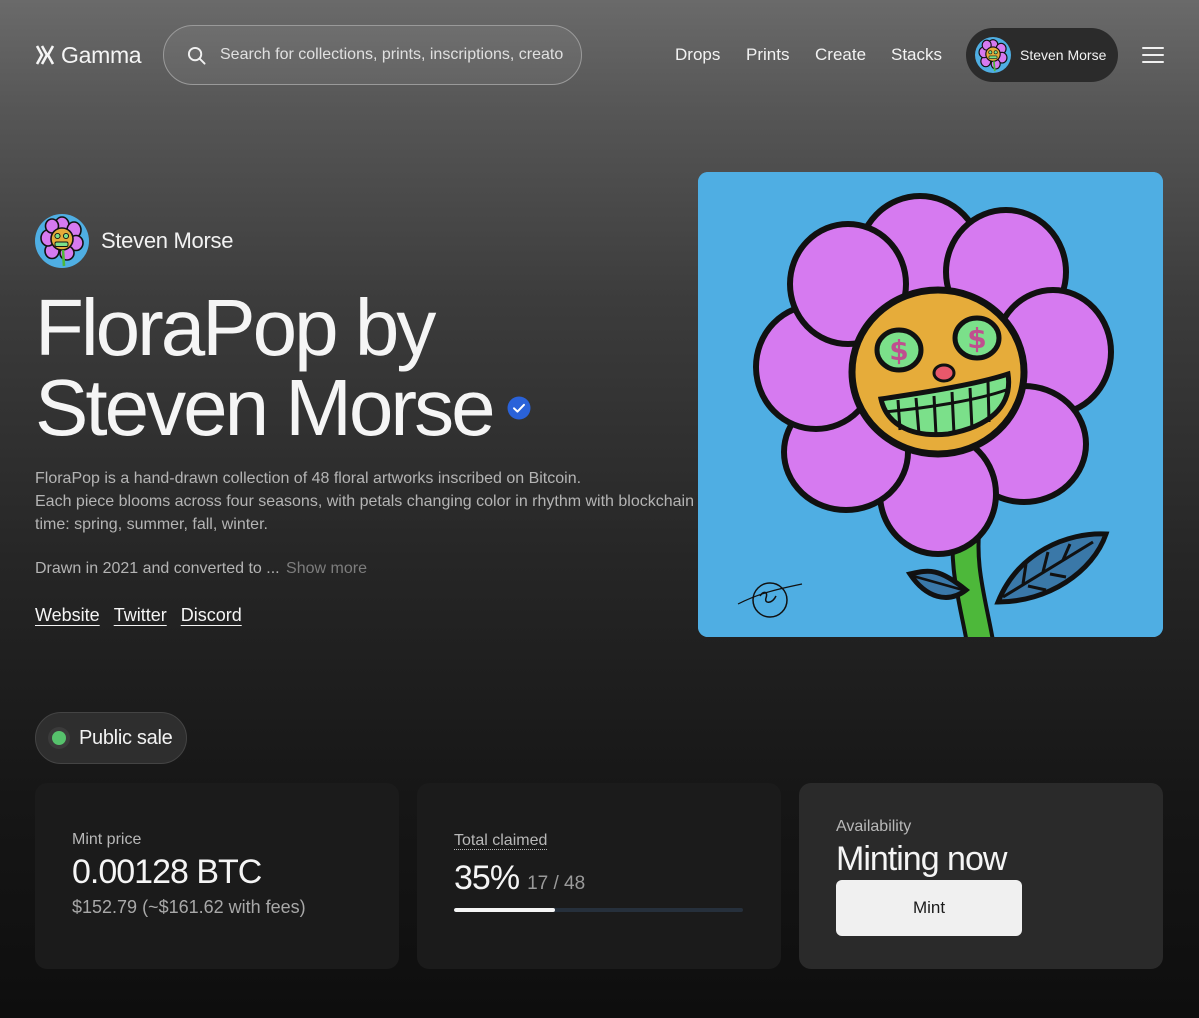 This screenshot has width=1199, height=1018. I want to click on search-input, so click(392, 55).